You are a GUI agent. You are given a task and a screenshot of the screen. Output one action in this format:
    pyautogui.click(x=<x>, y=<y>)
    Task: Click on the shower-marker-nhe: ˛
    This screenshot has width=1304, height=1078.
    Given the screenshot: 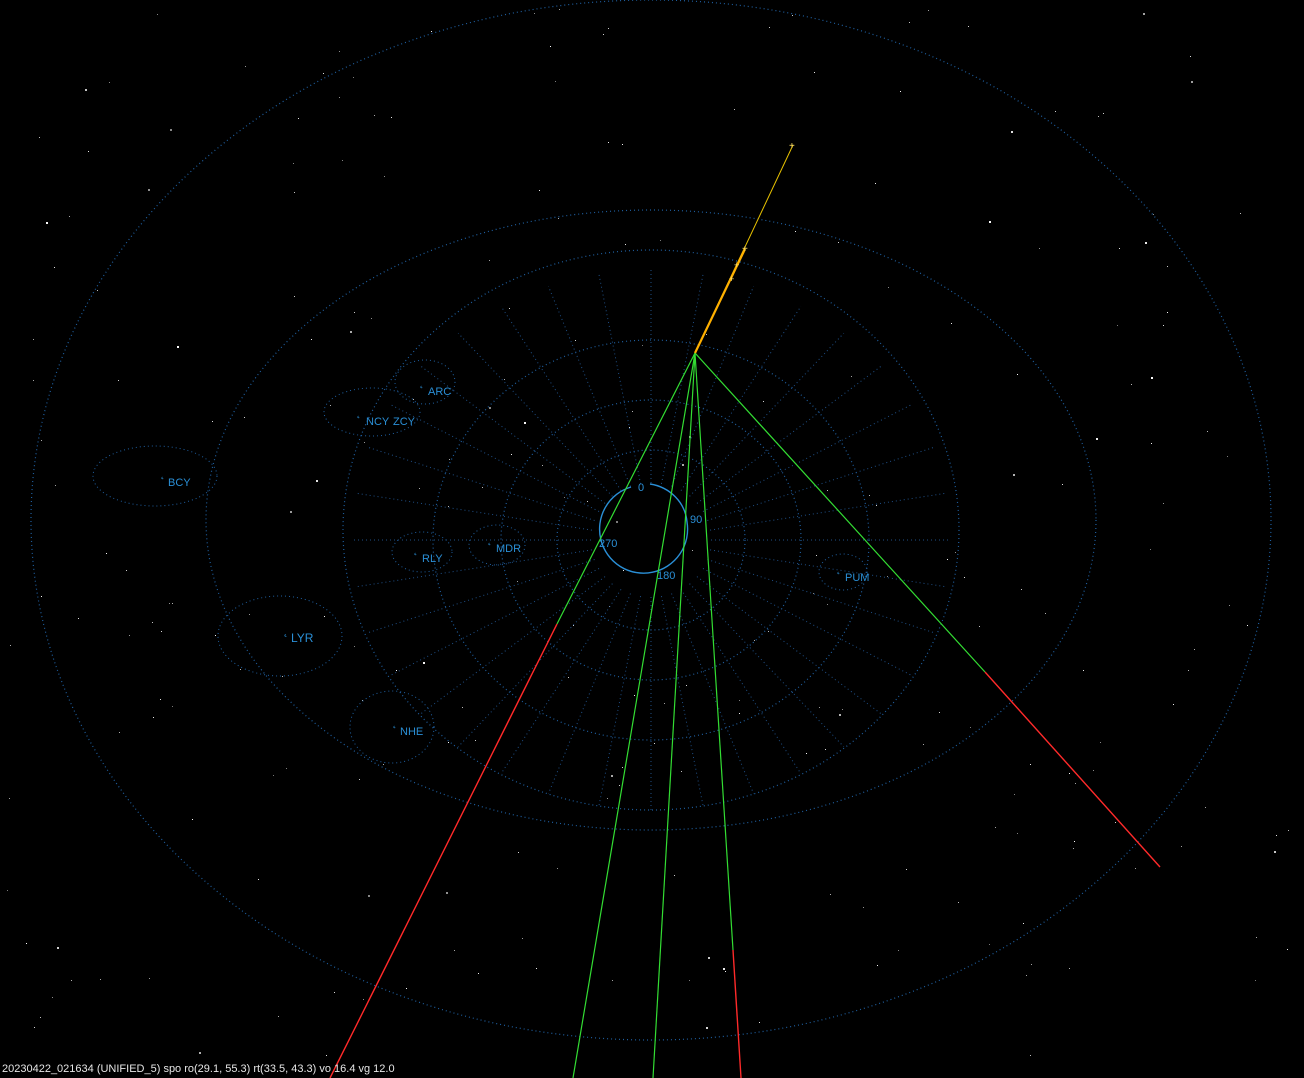 What is the action you would take?
    pyautogui.click(x=395, y=723)
    